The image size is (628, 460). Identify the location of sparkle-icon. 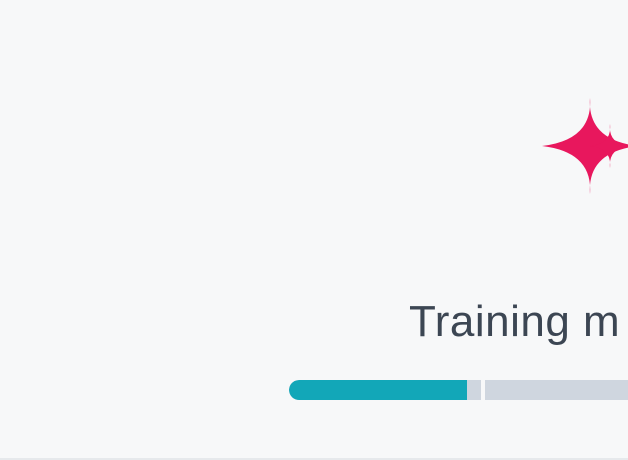
(585, 146).